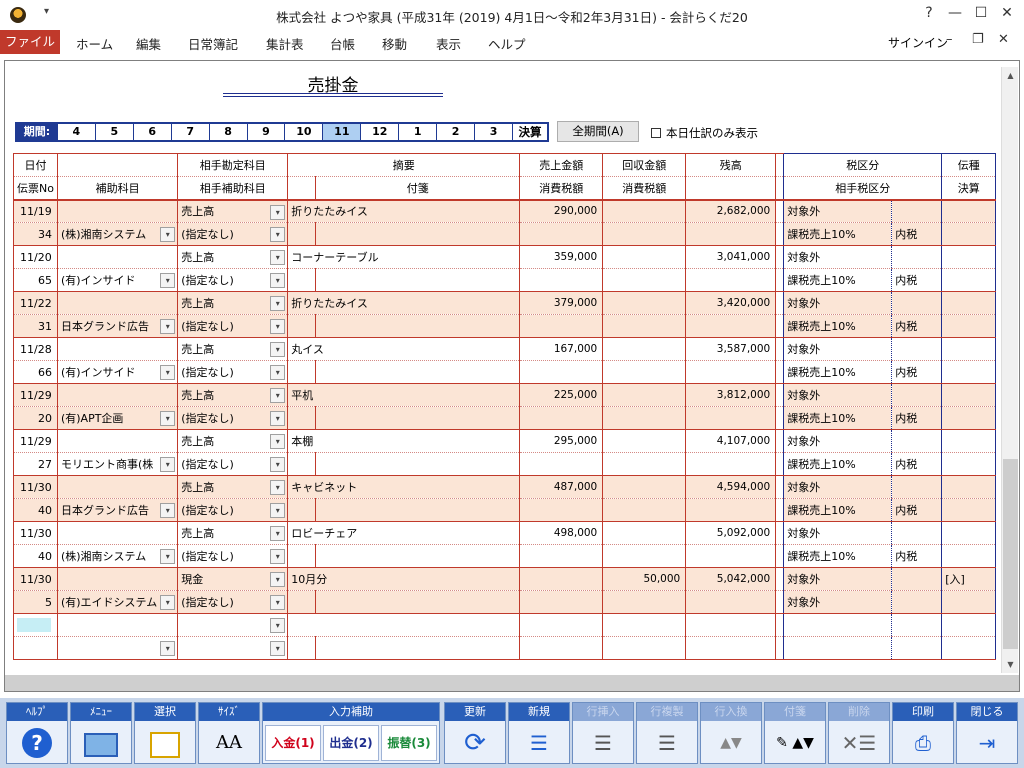 This screenshot has width=1024, height=768. I want to click on entry-row-top: 11/29 売上高 ▾ 本棚 295,000 4,107,000 対象外, so click(505, 441).